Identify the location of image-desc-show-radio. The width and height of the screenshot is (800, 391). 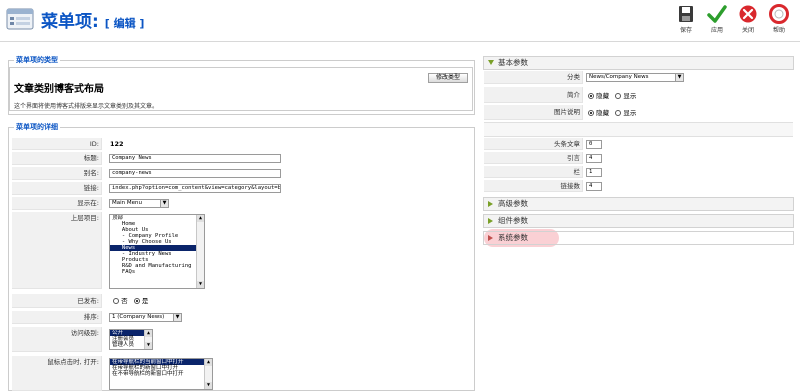
(618, 113).